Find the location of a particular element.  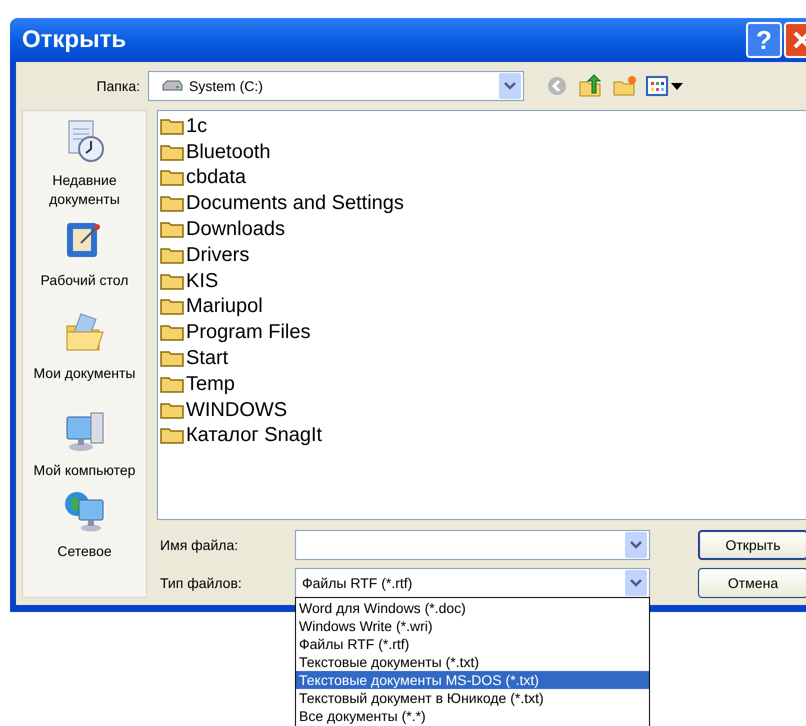

place-label: Сетевое is located at coordinates (84, 551).